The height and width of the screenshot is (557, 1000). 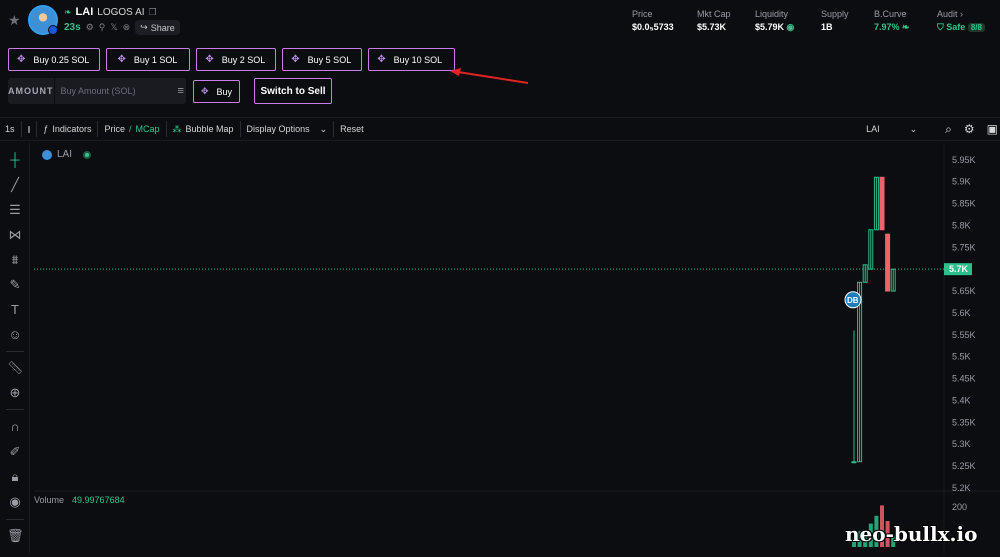 I want to click on reset-button: Reset, so click(x=352, y=129).